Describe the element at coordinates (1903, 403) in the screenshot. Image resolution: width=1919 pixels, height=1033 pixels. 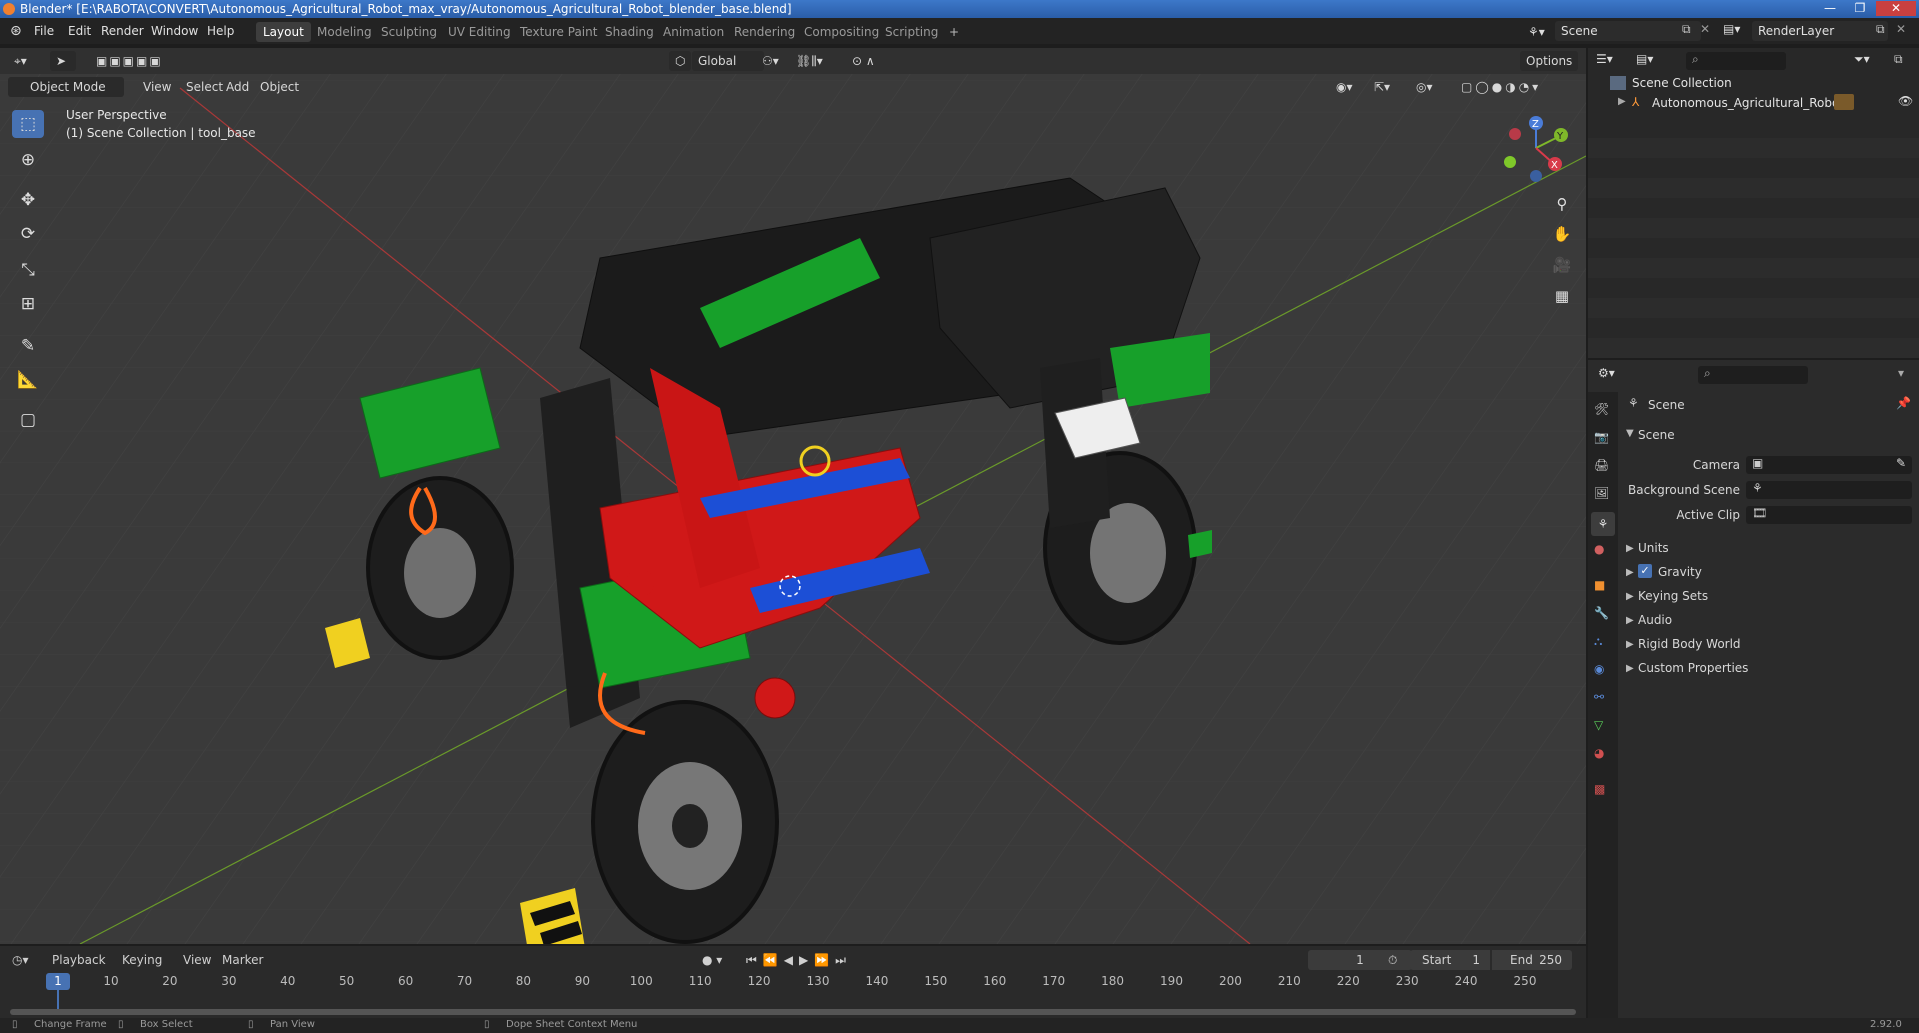
I see `pin-icon: 📌` at that location.